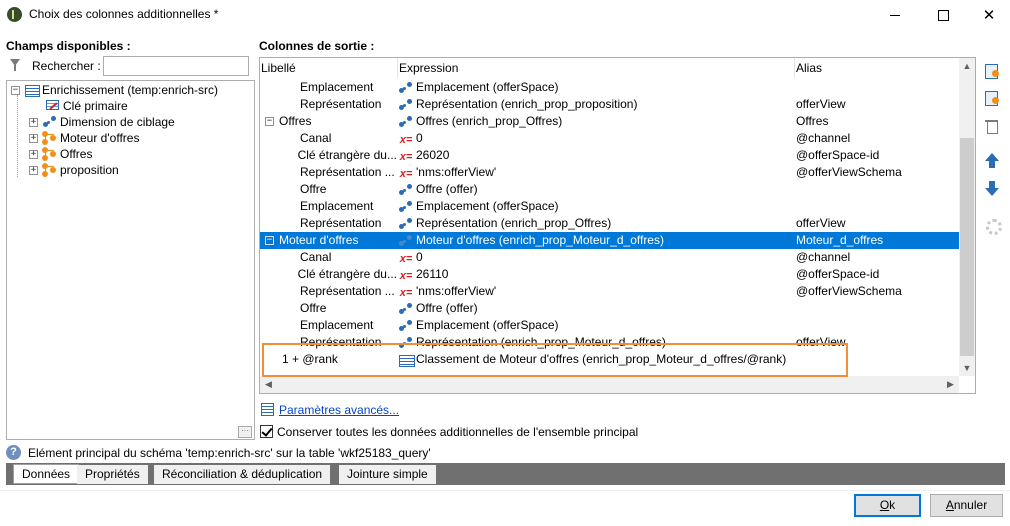  Describe the element at coordinates (609, 384) in the screenshot. I see `horizontal-scrollbar` at that location.